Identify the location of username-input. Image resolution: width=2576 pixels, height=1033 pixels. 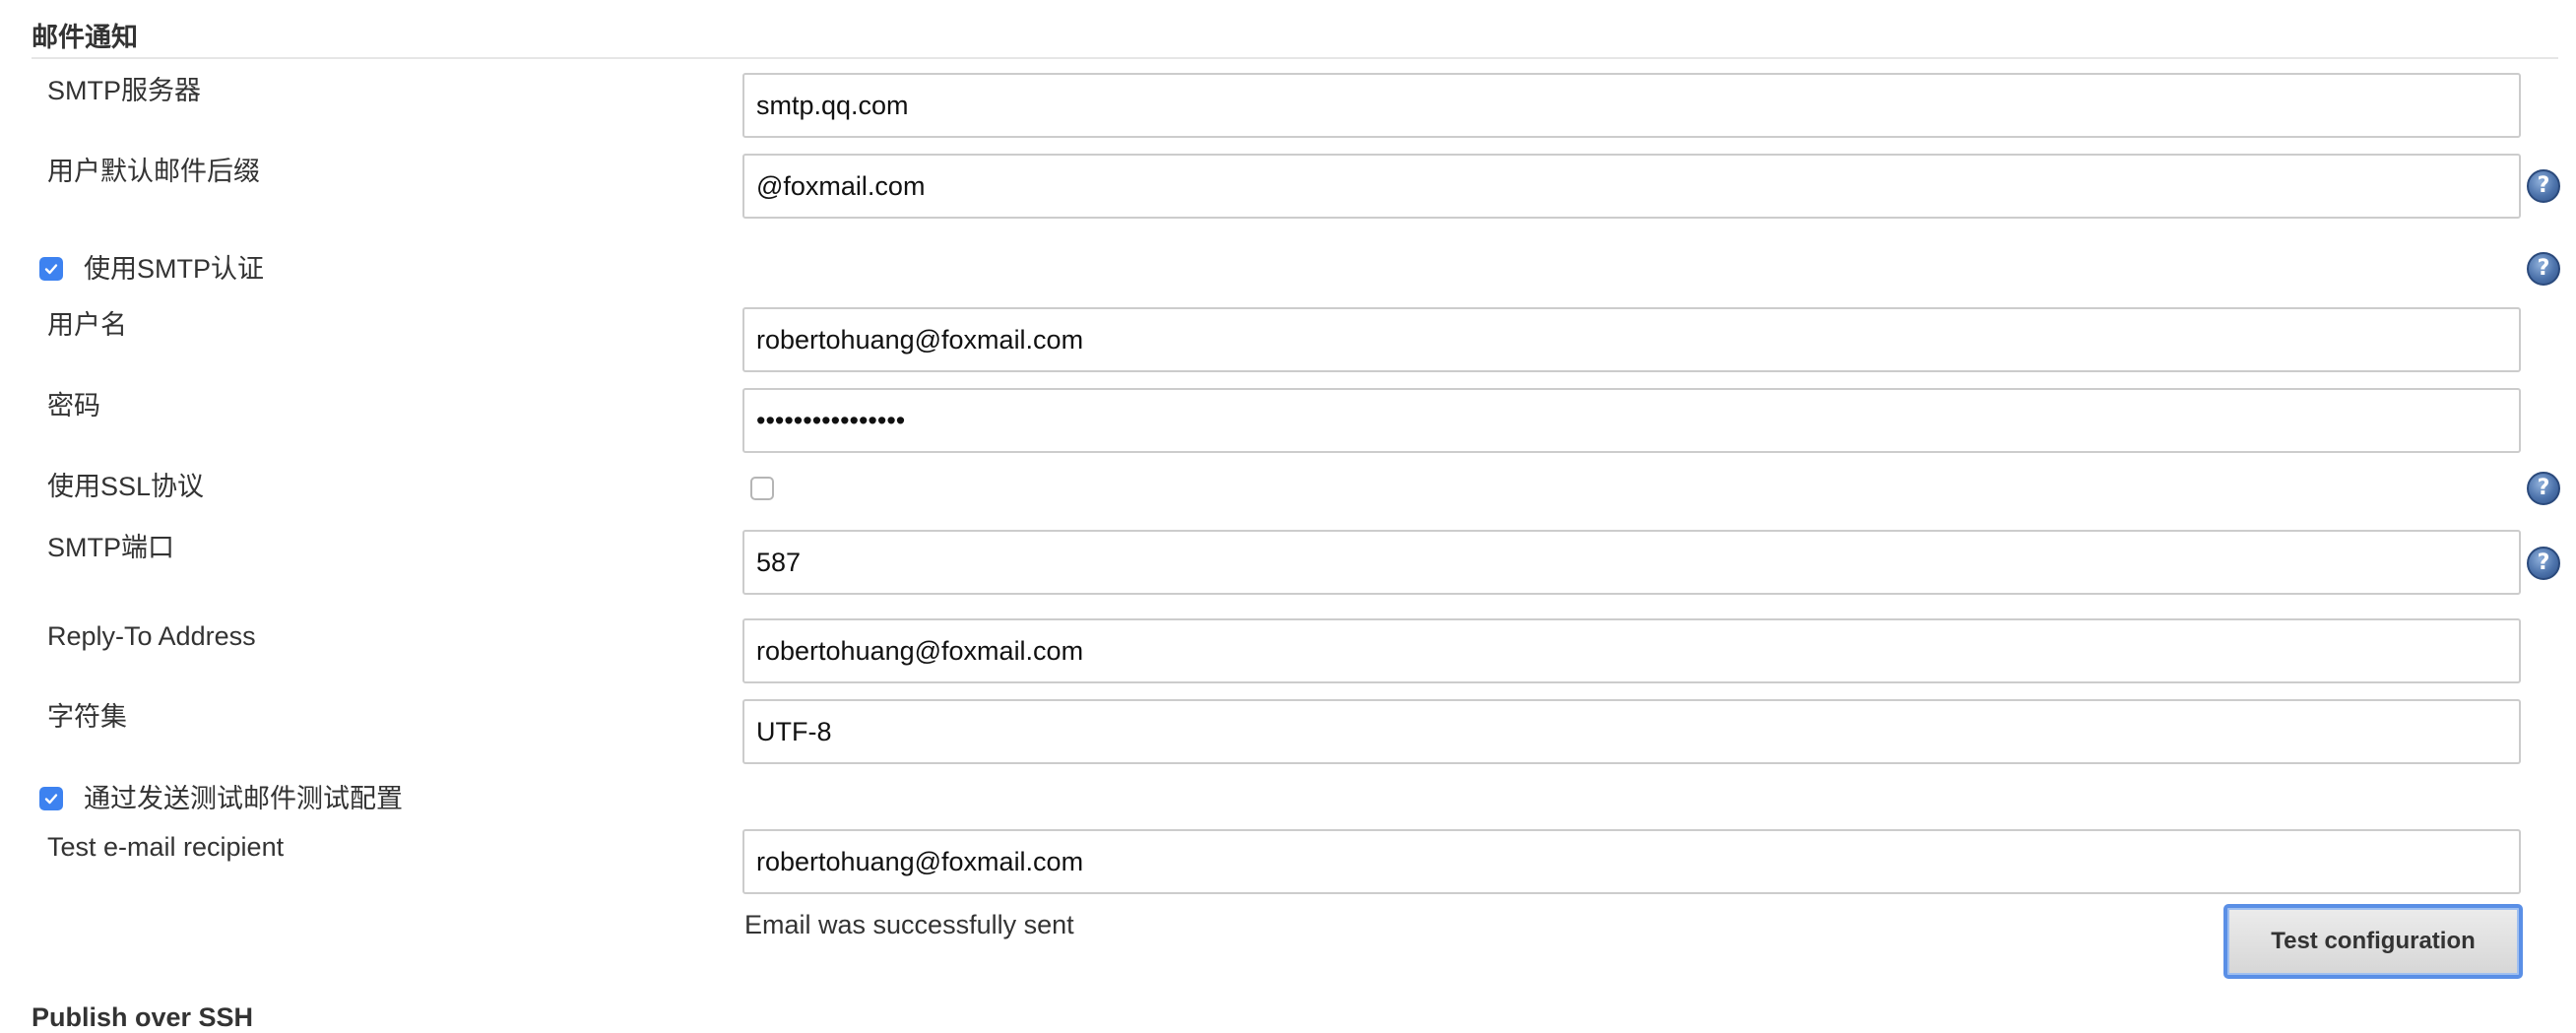
(1631, 340).